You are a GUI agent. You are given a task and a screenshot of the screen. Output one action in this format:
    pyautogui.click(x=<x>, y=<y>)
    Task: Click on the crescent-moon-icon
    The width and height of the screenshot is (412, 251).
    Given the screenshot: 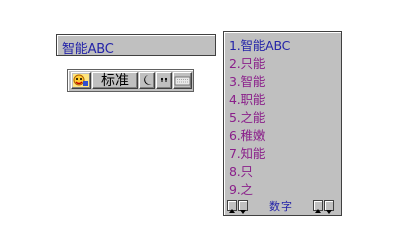 What is the action you would take?
    pyautogui.click(x=147, y=80)
    